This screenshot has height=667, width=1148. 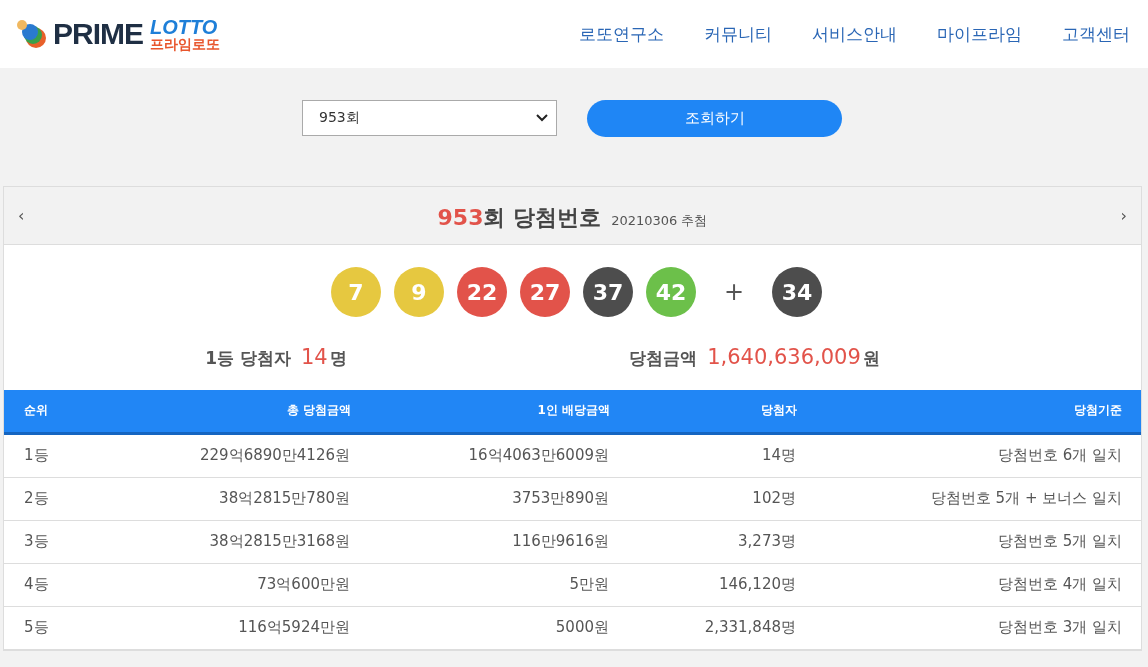 I want to click on table-cell: 당첨번호 5개 + 보너스 일치, so click(x=969, y=498).